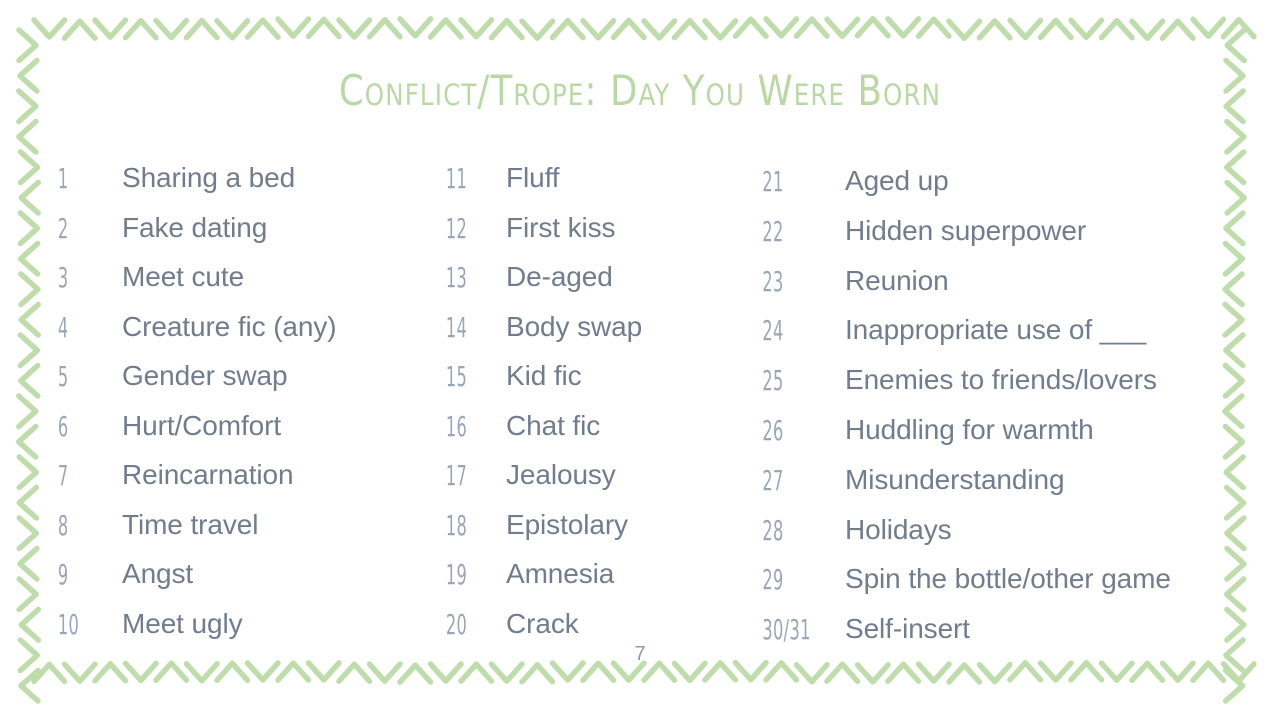 This screenshot has height=711, width=1280. What do you see at coordinates (773, 430) in the screenshot?
I see `list-item-number: 26` at bounding box center [773, 430].